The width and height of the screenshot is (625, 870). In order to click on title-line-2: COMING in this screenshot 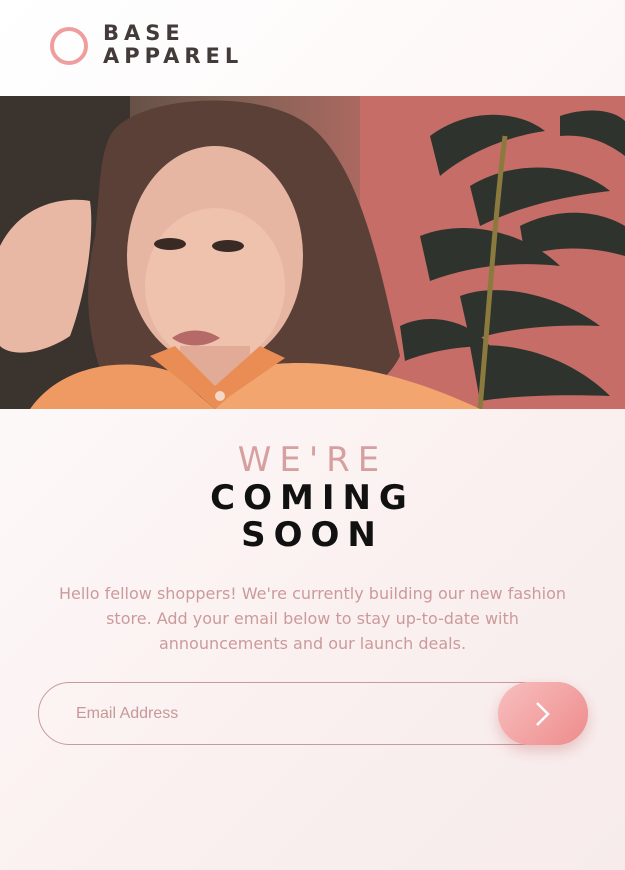, I will do `click(312, 498)`.